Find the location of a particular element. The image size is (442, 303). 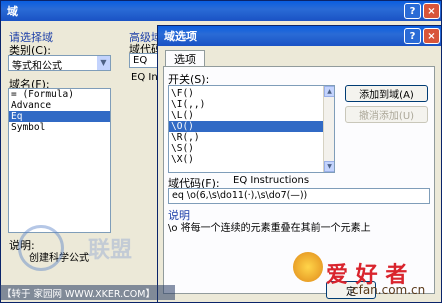

watermark-left: 【转于 家园网 WWW.XKER.COM】 is located at coordinates (78, 294).